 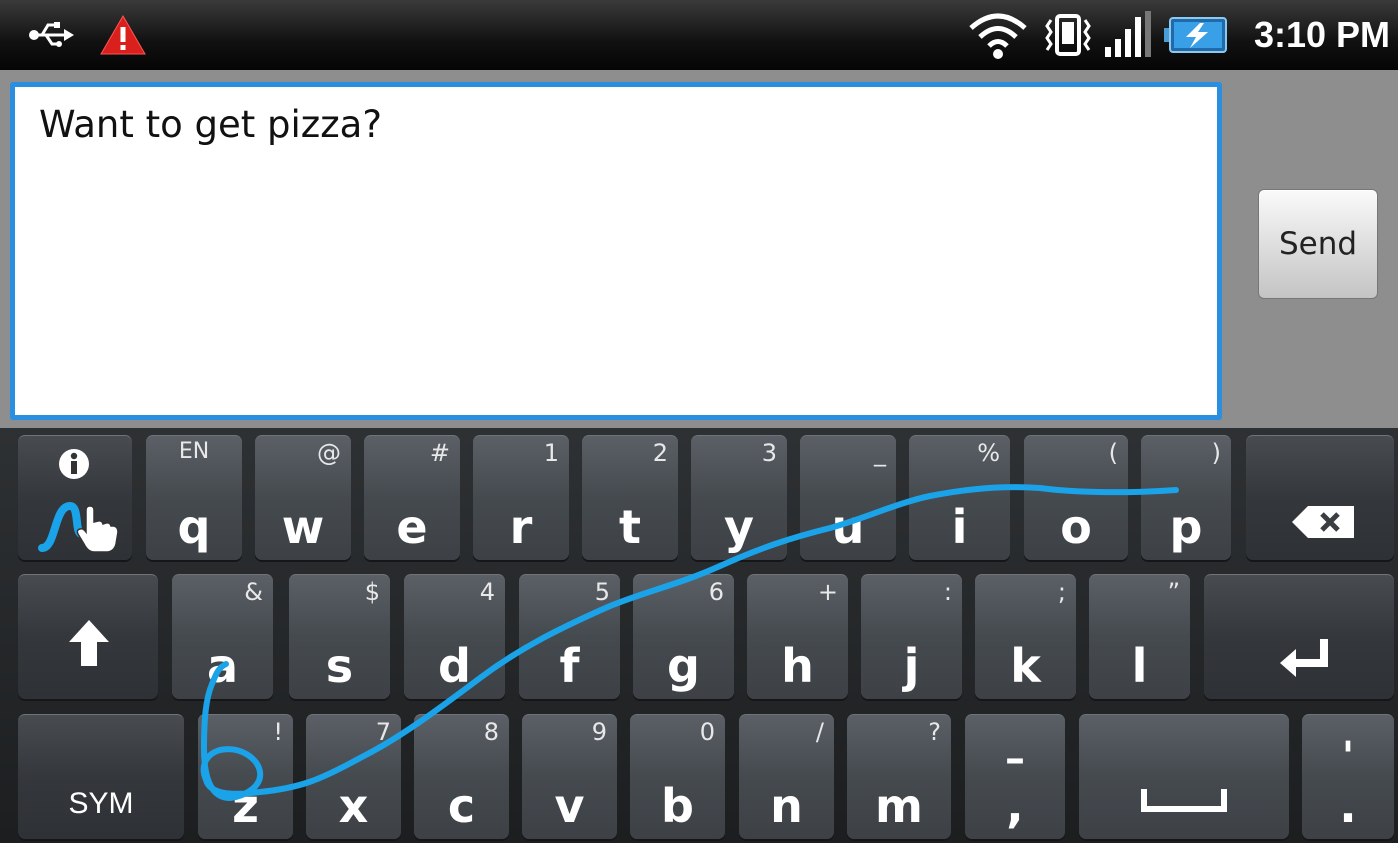 What do you see at coordinates (998, 35) in the screenshot?
I see `wifi-icon` at bounding box center [998, 35].